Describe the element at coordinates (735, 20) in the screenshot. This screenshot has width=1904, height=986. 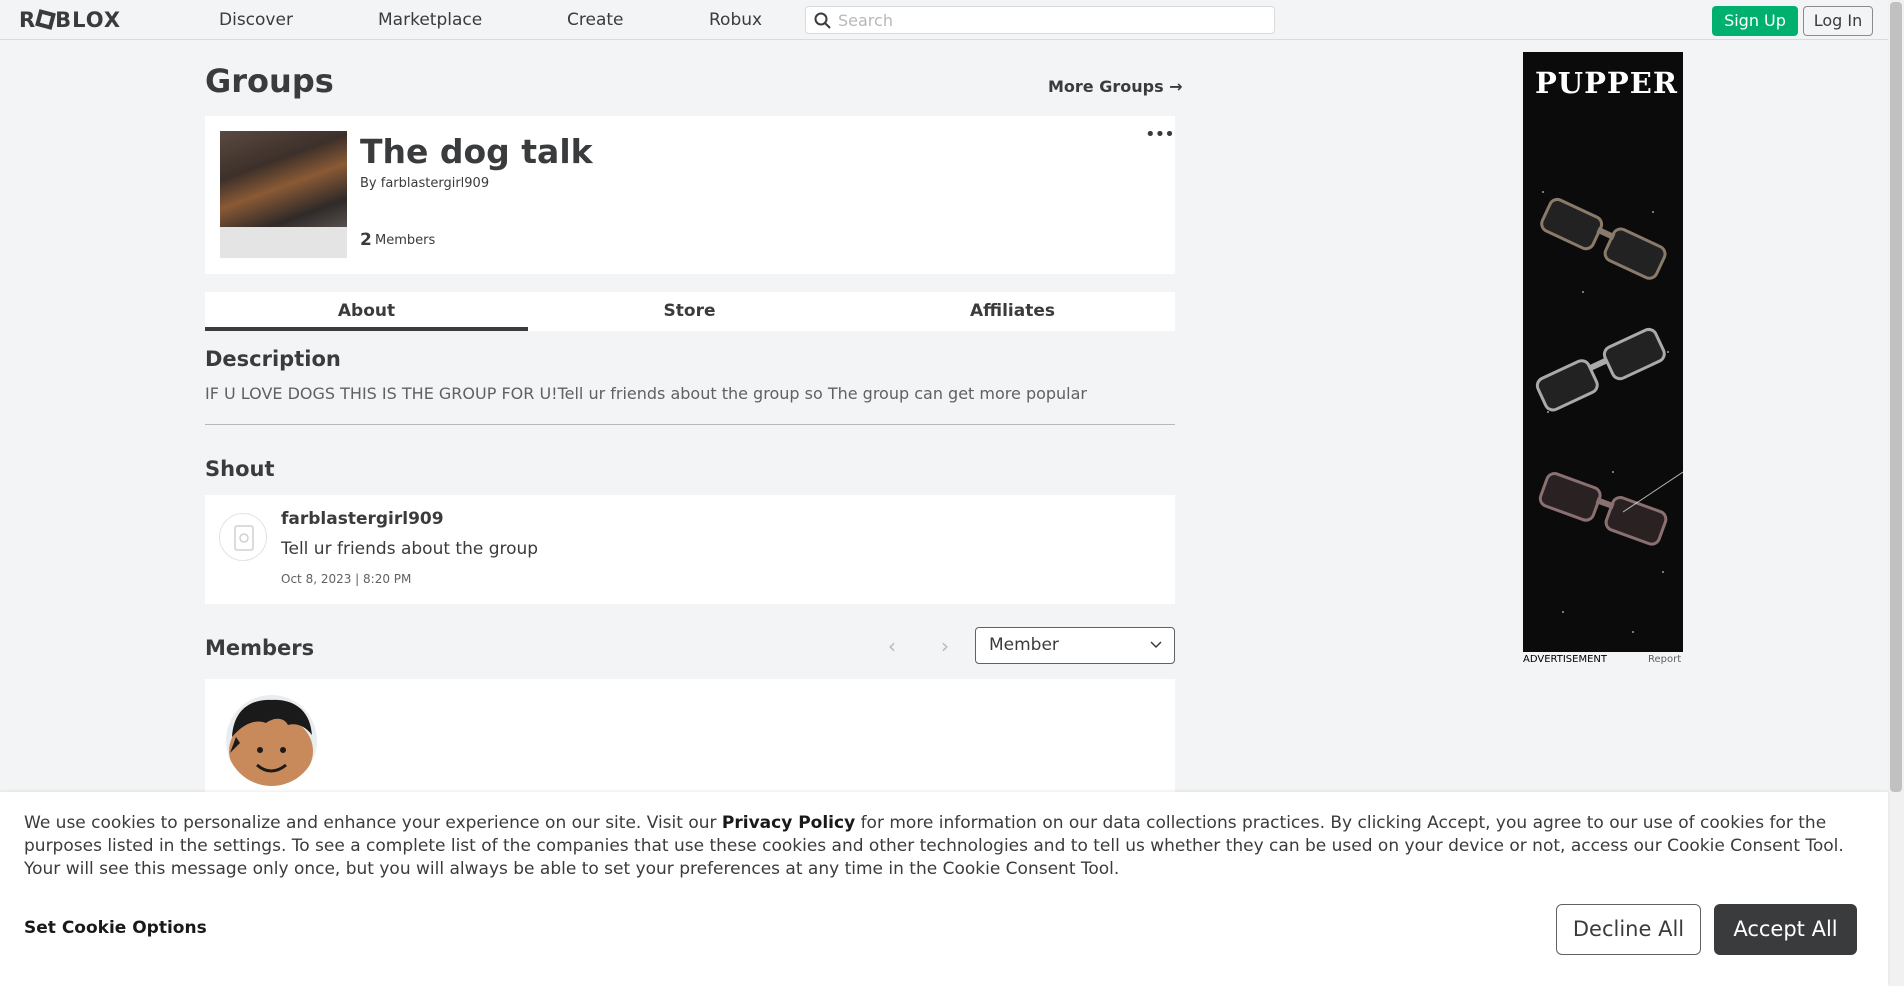
I see `nav-robux: Robux` at that location.